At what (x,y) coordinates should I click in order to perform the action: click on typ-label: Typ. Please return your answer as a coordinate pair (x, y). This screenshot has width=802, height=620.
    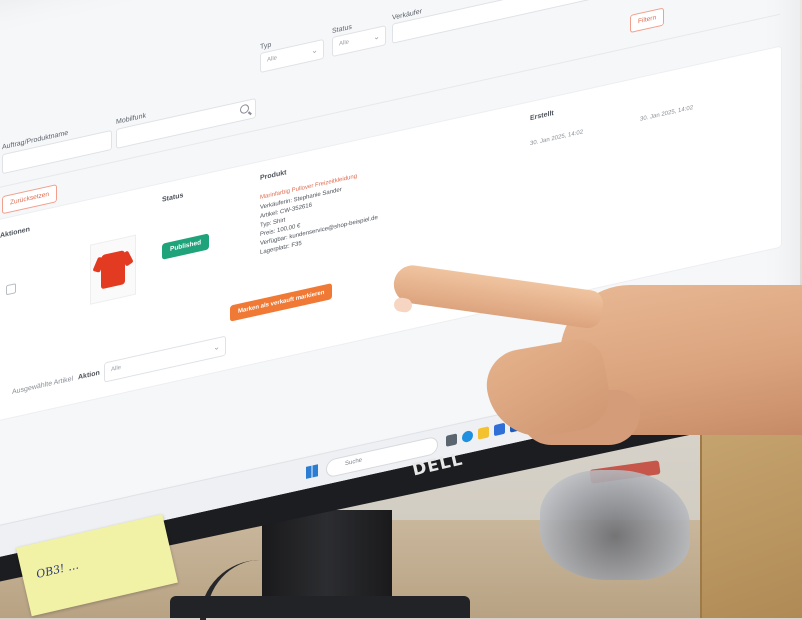
    Looking at the image, I should click on (266, 46).